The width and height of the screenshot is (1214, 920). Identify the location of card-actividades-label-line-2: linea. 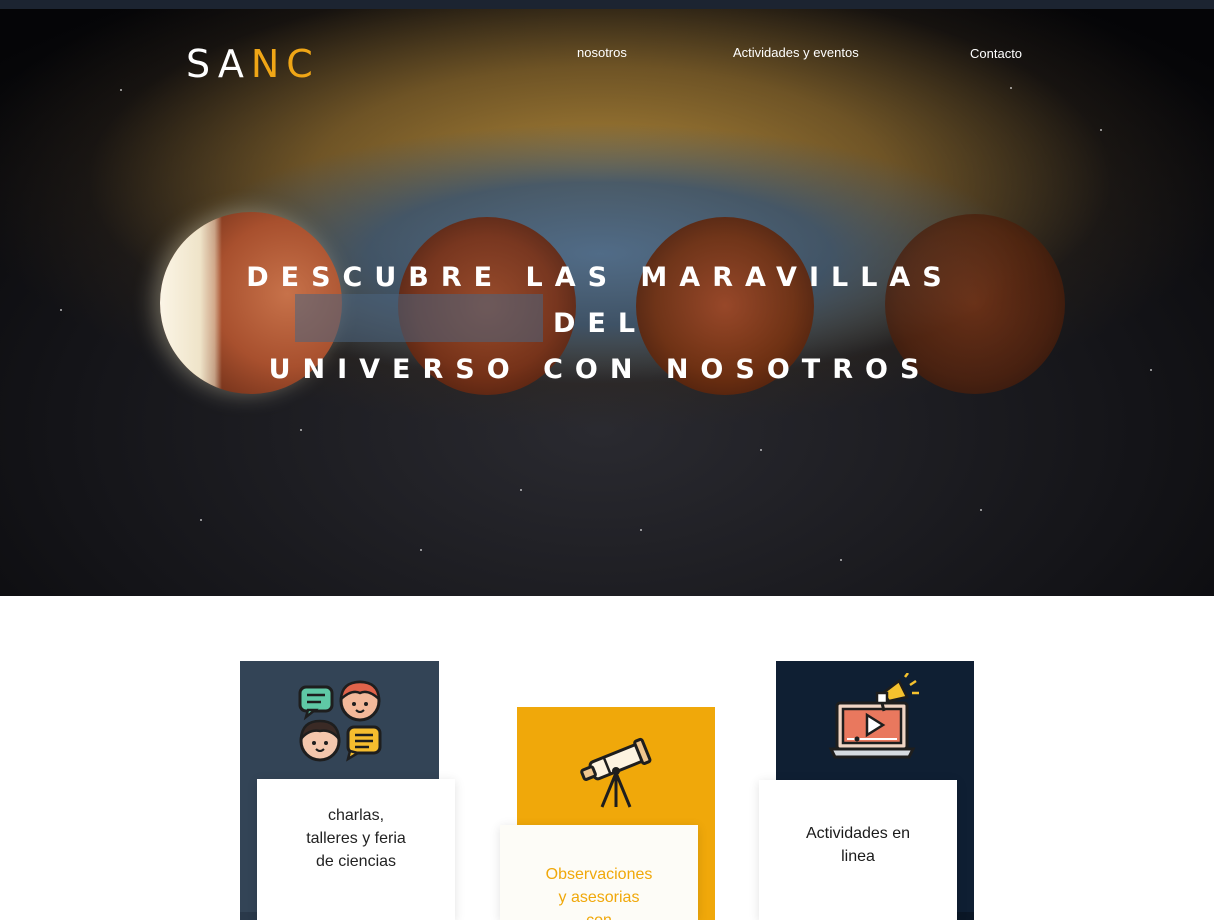
(858, 856).